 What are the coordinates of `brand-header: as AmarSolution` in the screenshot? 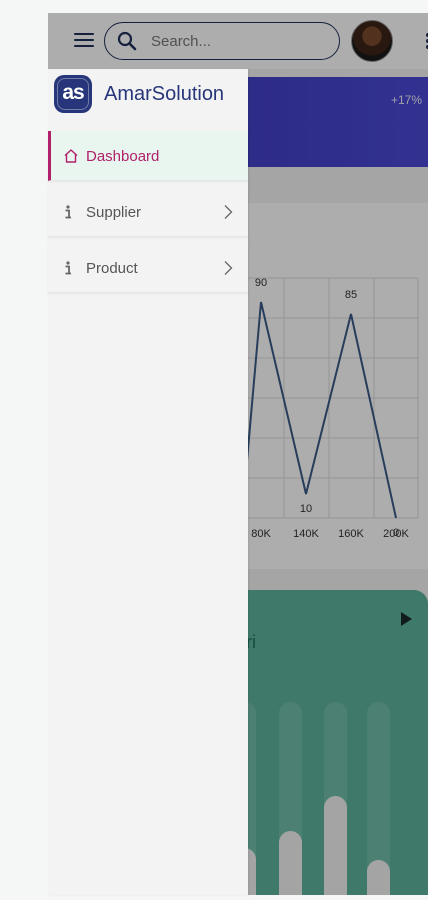 It's located at (148, 97).